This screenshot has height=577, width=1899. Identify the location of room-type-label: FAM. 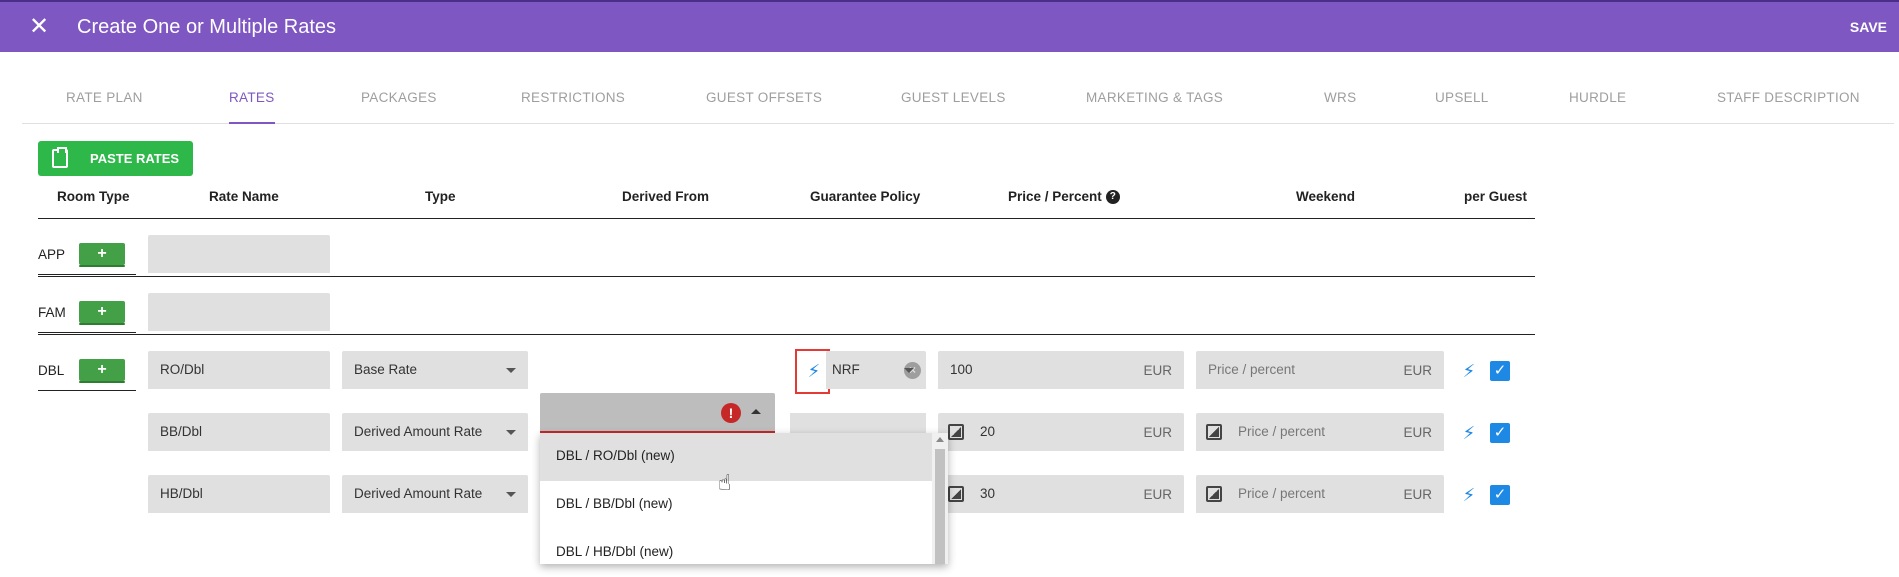
(52, 312).